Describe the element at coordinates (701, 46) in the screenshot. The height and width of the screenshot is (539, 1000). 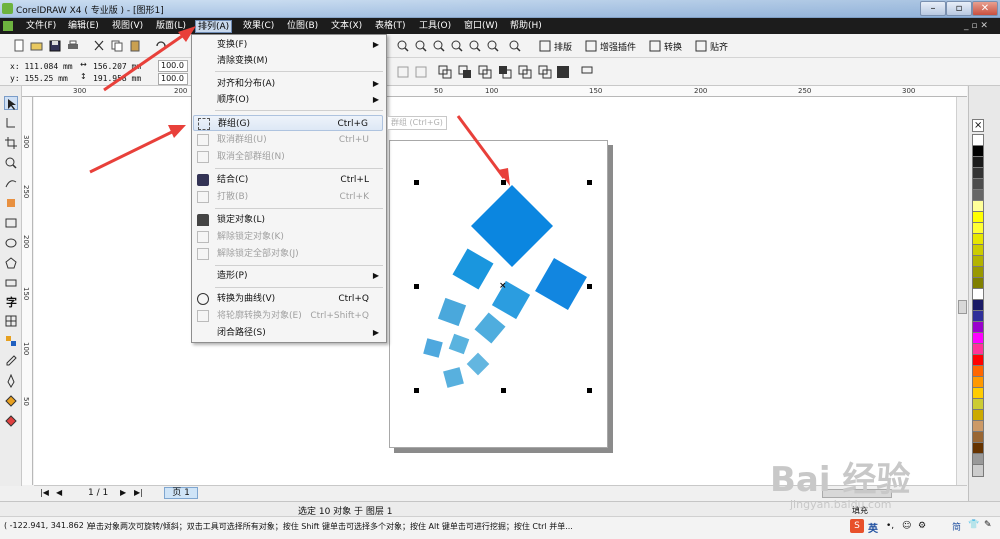
I see `snap-icon` at that location.